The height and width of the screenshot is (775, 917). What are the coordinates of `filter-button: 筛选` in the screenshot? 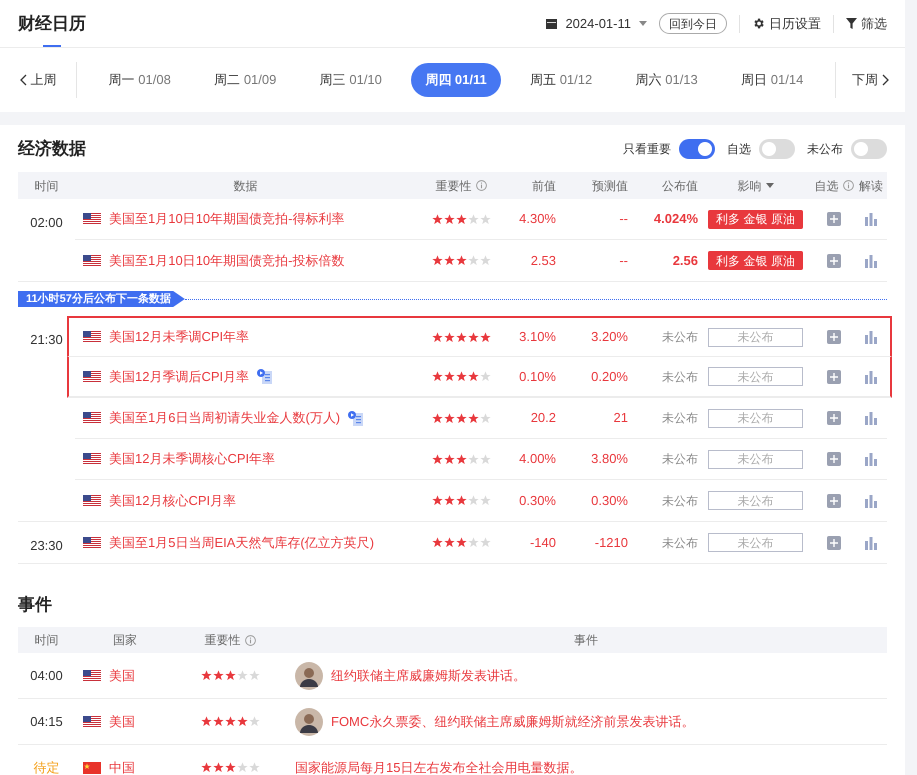 It's located at (866, 24).